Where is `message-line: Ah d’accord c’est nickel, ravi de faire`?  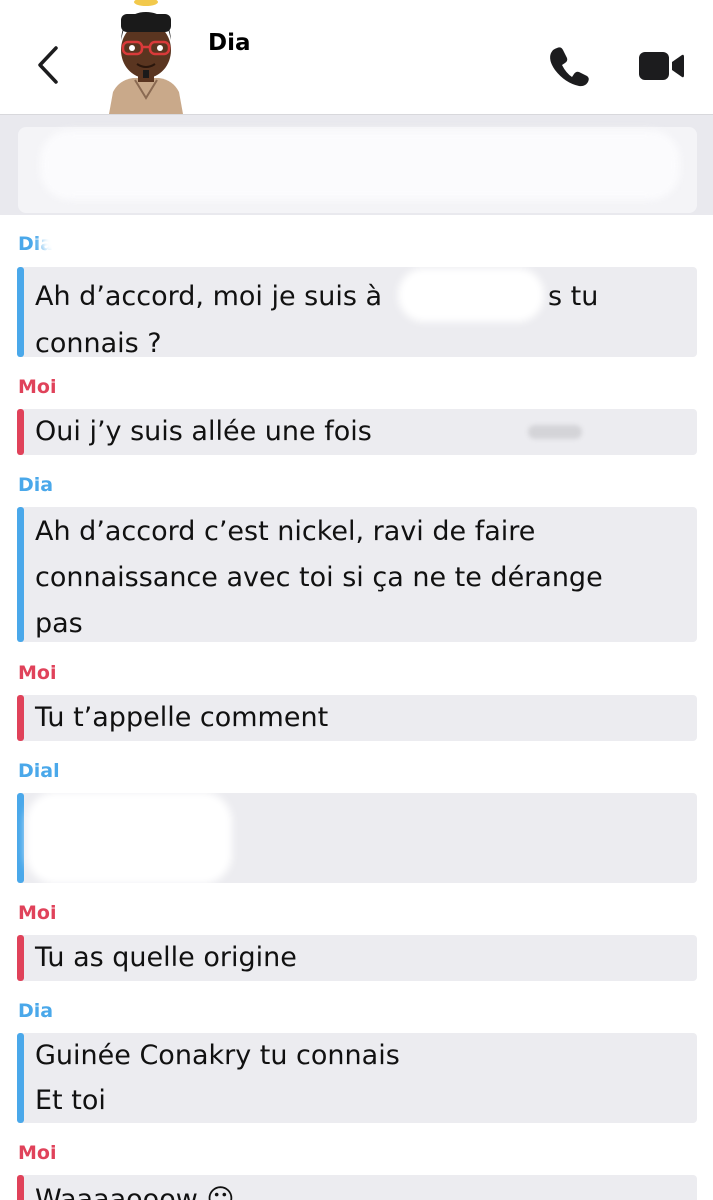 message-line: Ah d’accord c’est nickel, ravi de faire is located at coordinates (285, 531).